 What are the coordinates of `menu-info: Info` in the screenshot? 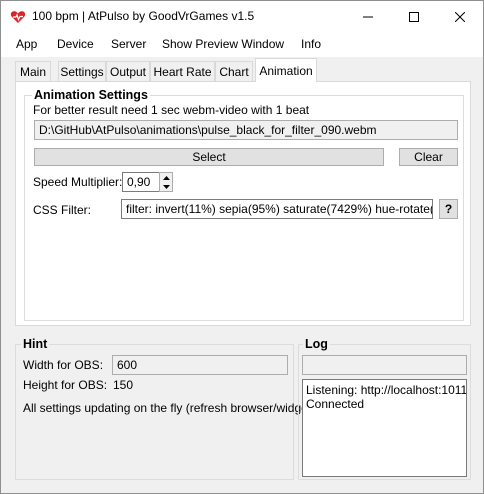 It's located at (311, 44).